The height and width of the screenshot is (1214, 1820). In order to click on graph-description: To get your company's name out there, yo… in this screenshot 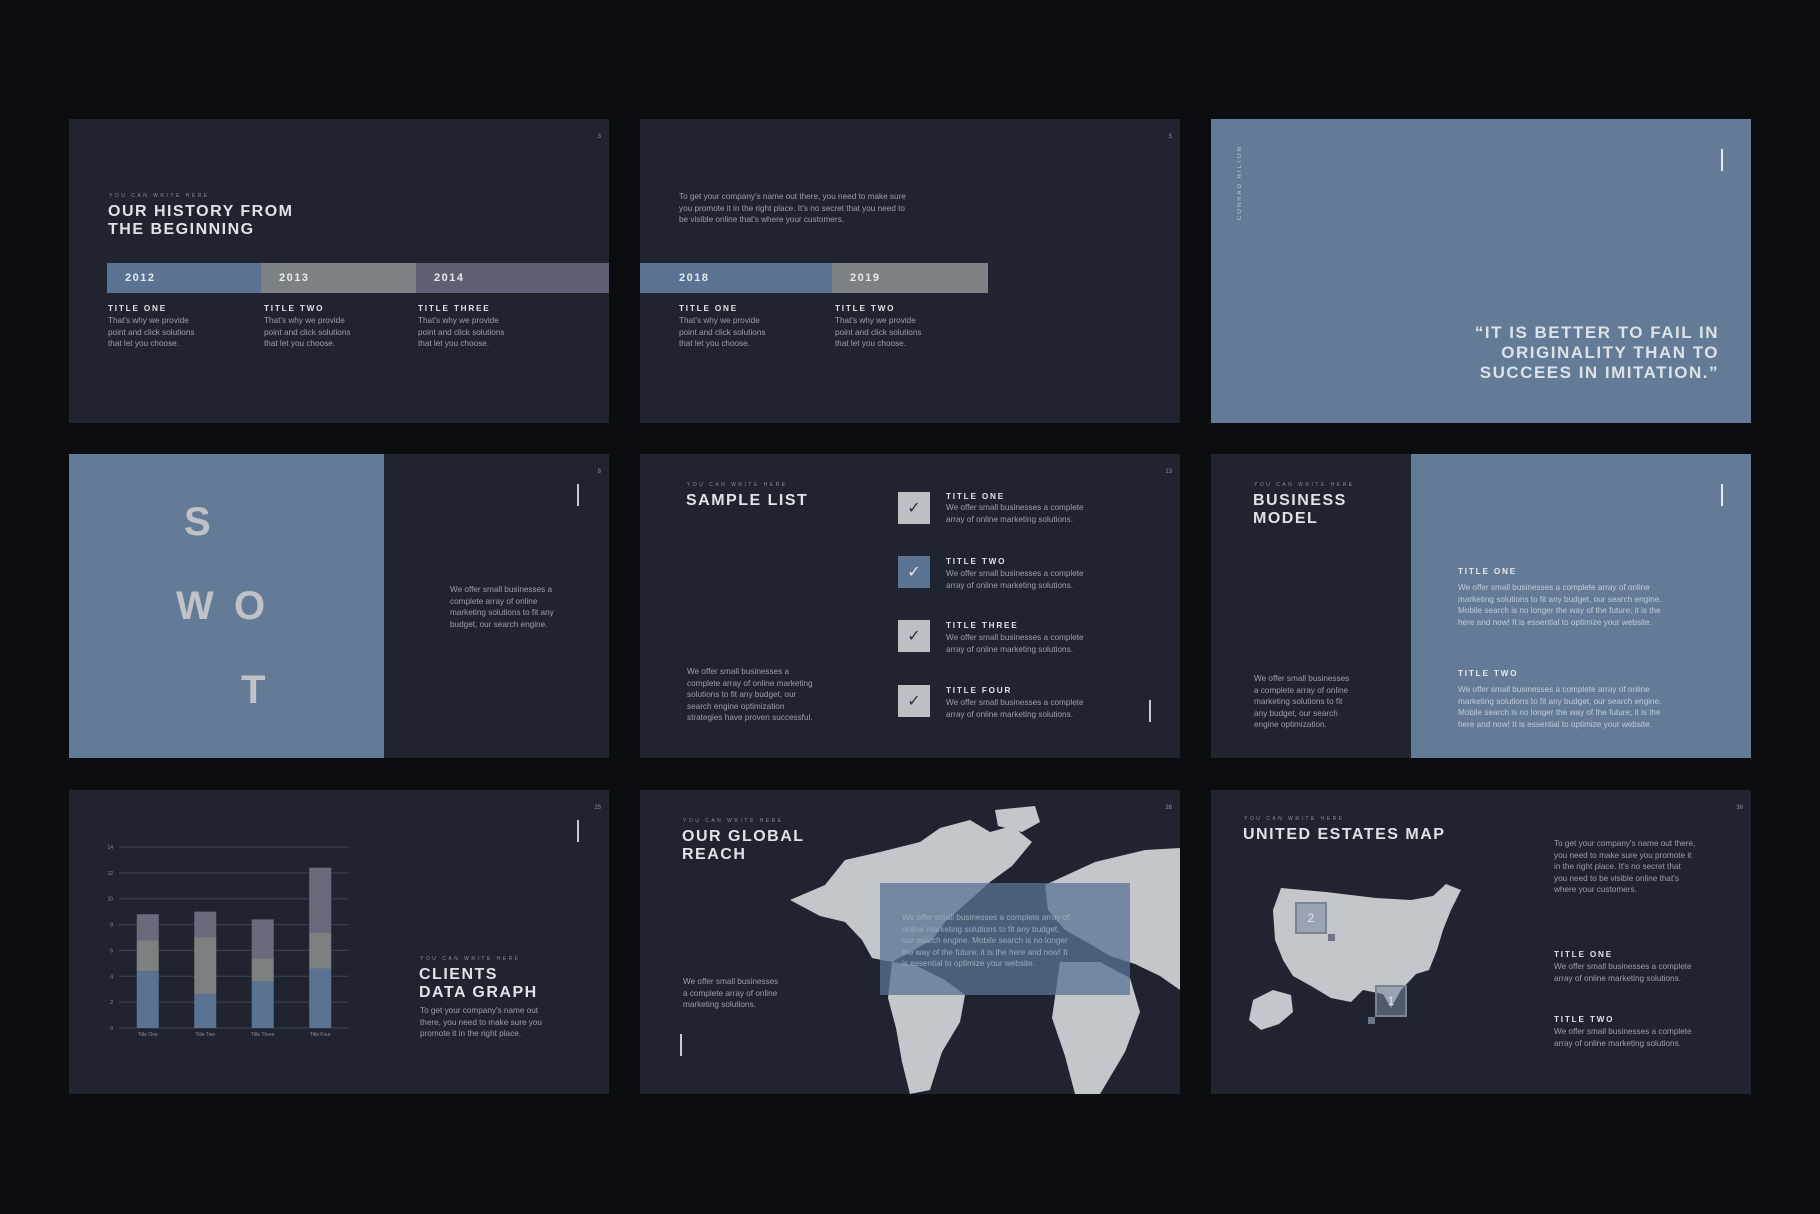, I will do `click(481, 1022)`.